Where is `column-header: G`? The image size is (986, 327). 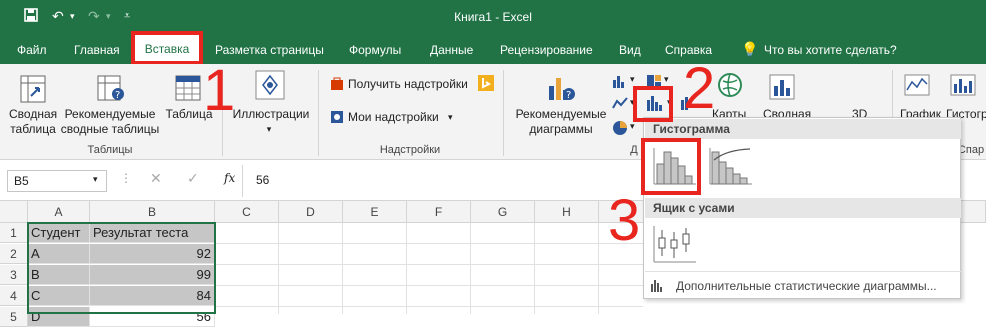
column-header: G is located at coordinates (503, 212).